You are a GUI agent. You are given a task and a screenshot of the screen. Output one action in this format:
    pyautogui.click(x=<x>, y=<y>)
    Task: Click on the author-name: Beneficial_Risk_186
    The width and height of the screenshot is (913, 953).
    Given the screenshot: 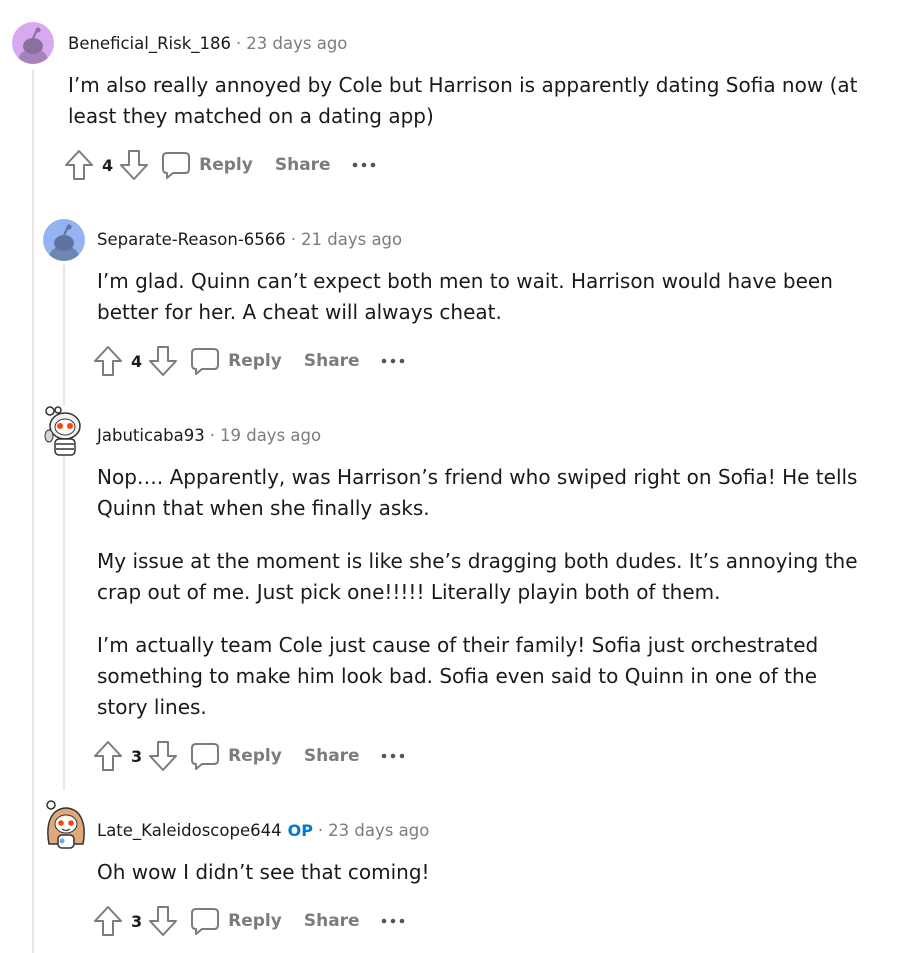 What is the action you would take?
    pyautogui.click(x=149, y=43)
    